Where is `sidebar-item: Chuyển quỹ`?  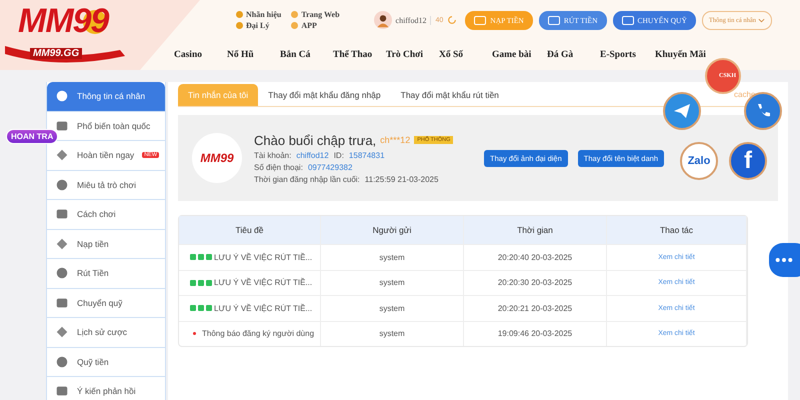 sidebar-item: Chuyển quỹ is located at coordinates (106, 303).